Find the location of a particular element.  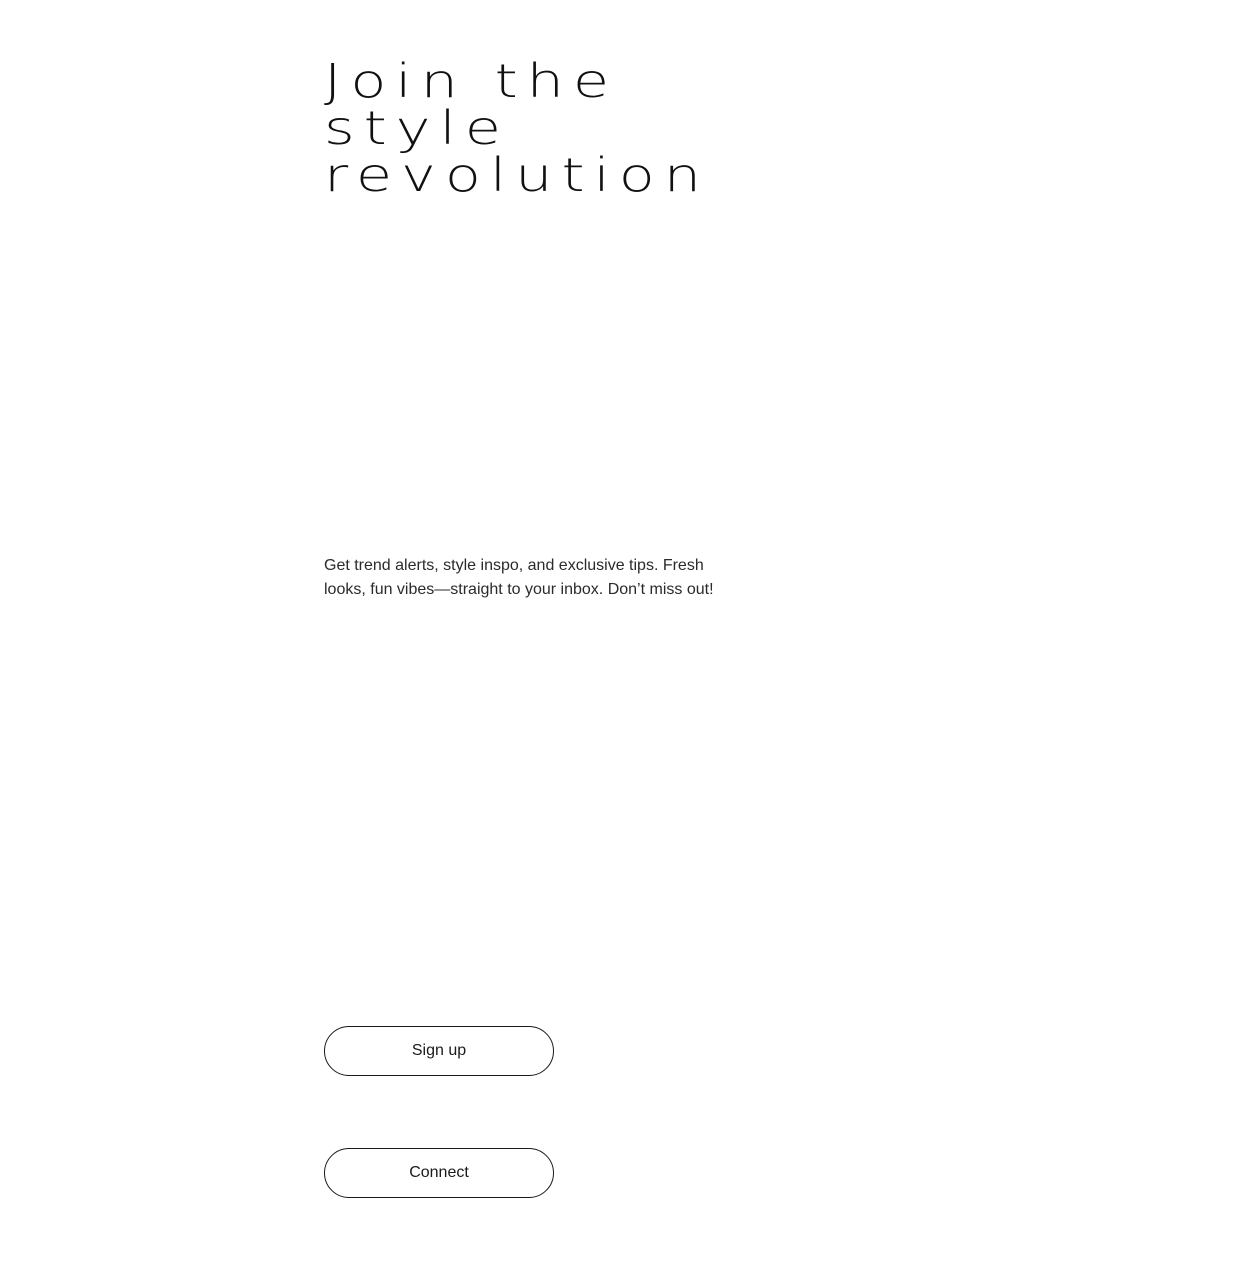

sign-up-button: Sign up is located at coordinates (439, 1051).